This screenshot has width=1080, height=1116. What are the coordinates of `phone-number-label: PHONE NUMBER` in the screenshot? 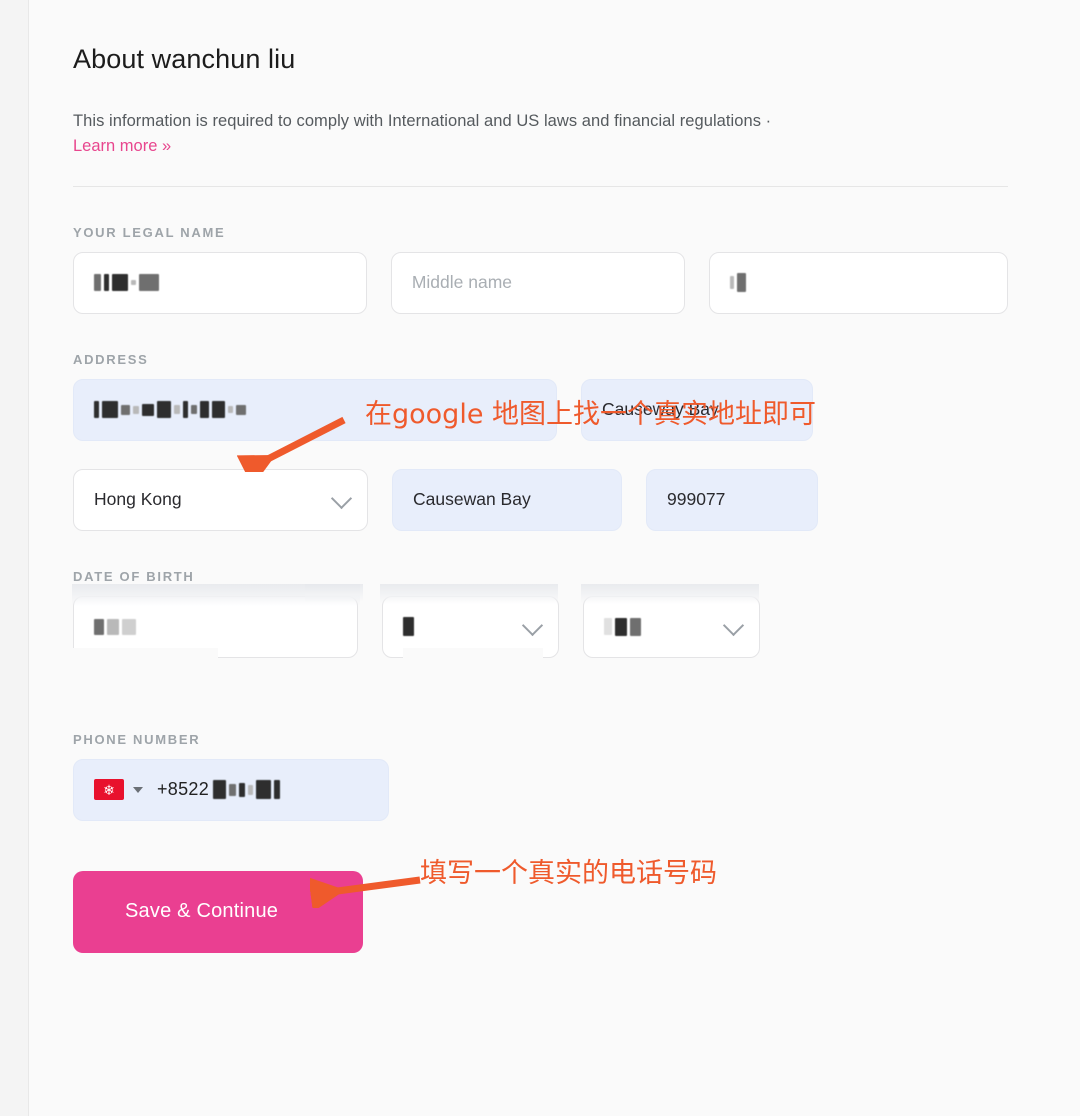 It's located at (137, 739).